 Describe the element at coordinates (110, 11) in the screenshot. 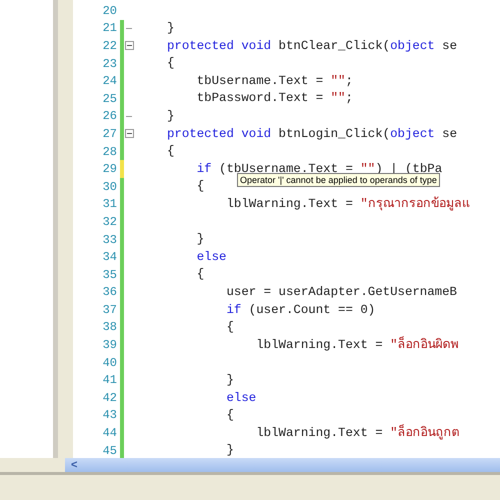

I see `line-number: 20` at that location.